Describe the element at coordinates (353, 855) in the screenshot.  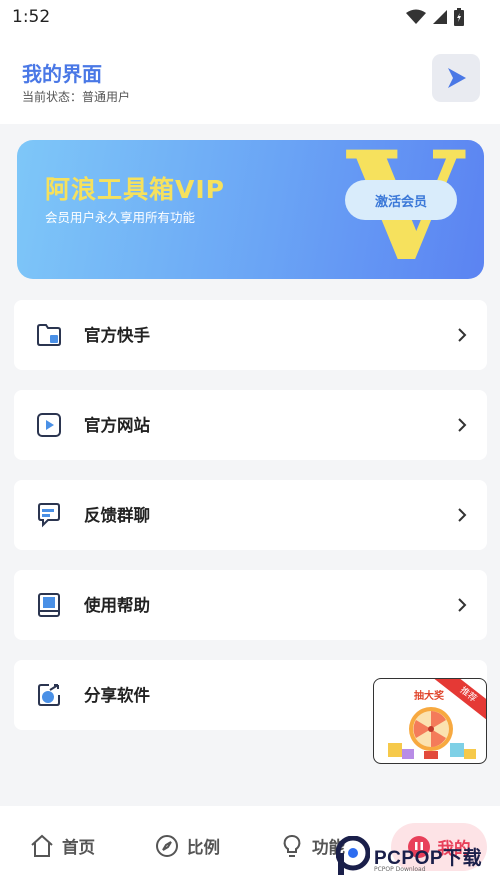
I see `pcpop-logo-icon` at that location.